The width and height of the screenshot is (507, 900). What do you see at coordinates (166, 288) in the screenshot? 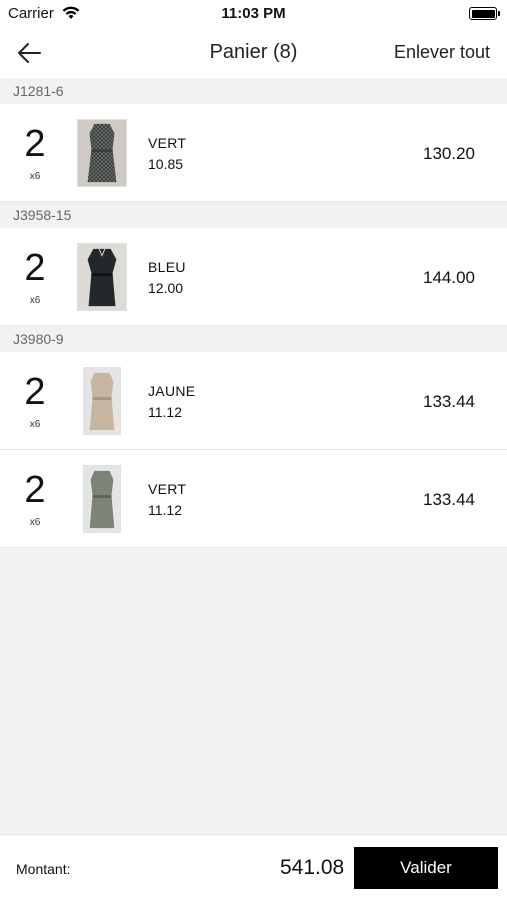
I see `item-unit-price: 12.00` at bounding box center [166, 288].